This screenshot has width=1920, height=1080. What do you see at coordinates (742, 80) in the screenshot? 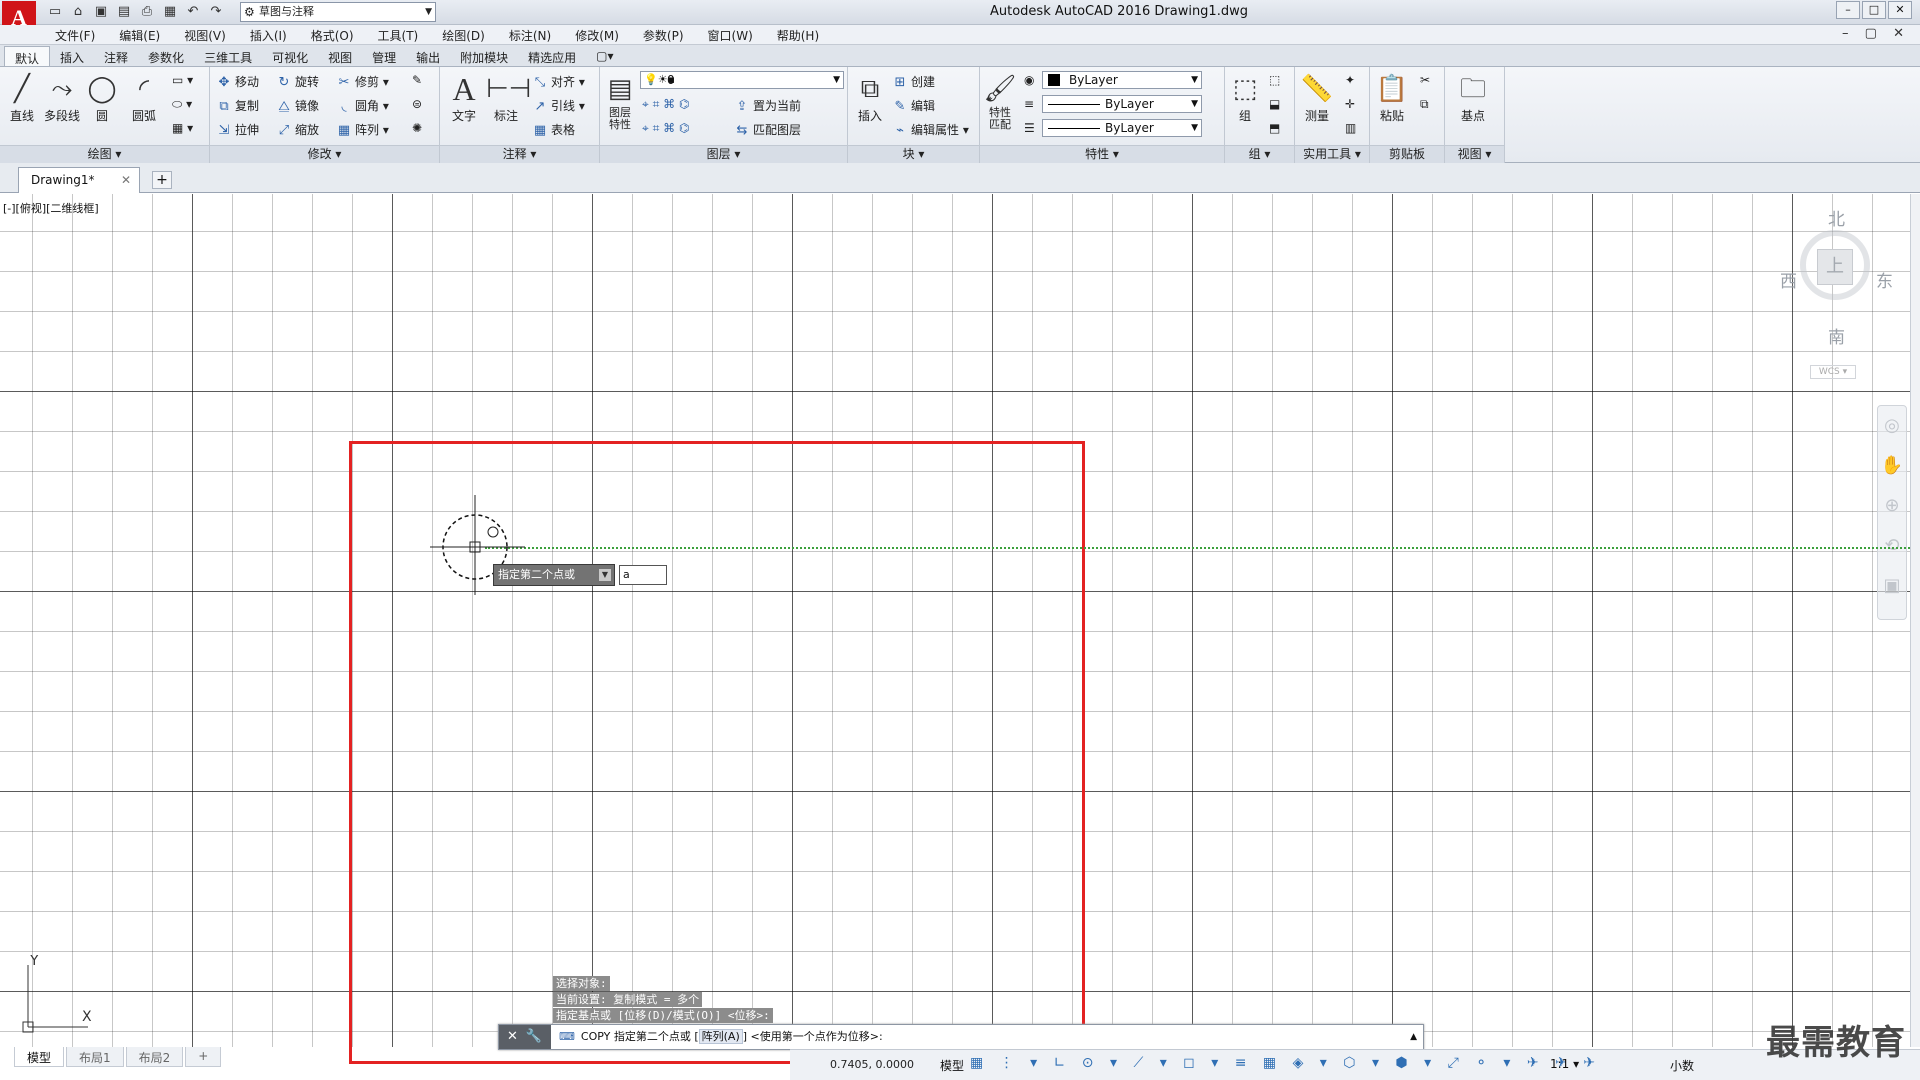
I see `layer-dropdown: 💡☀▪ 0 ▼` at bounding box center [742, 80].